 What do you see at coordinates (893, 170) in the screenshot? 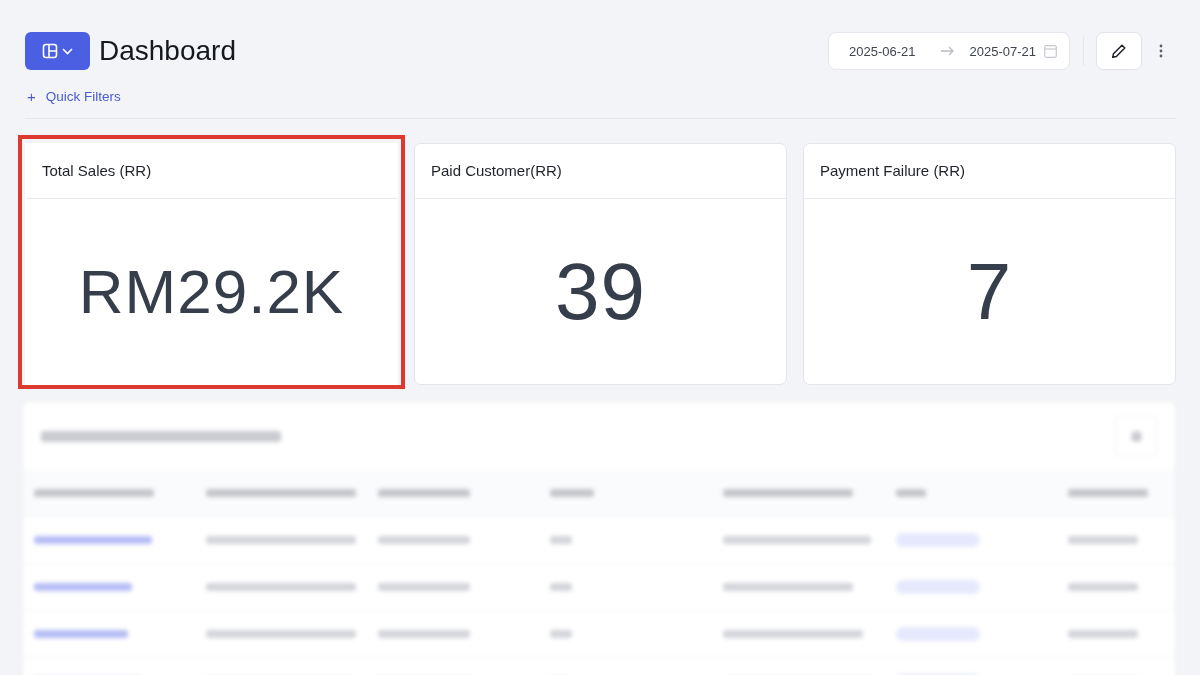
I see `card-title: Payment Failure (RR)` at bounding box center [893, 170].